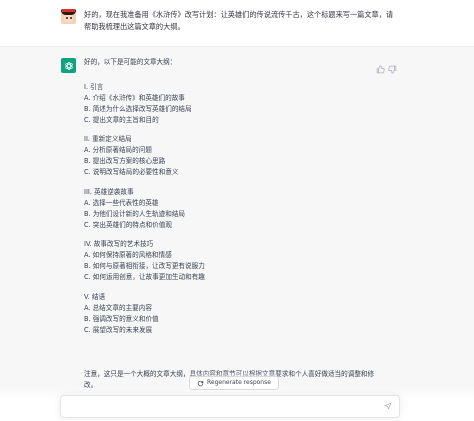 The height and width of the screenshot is (421, 474). I want to click on openai-logo-icon, so click(68, 65).